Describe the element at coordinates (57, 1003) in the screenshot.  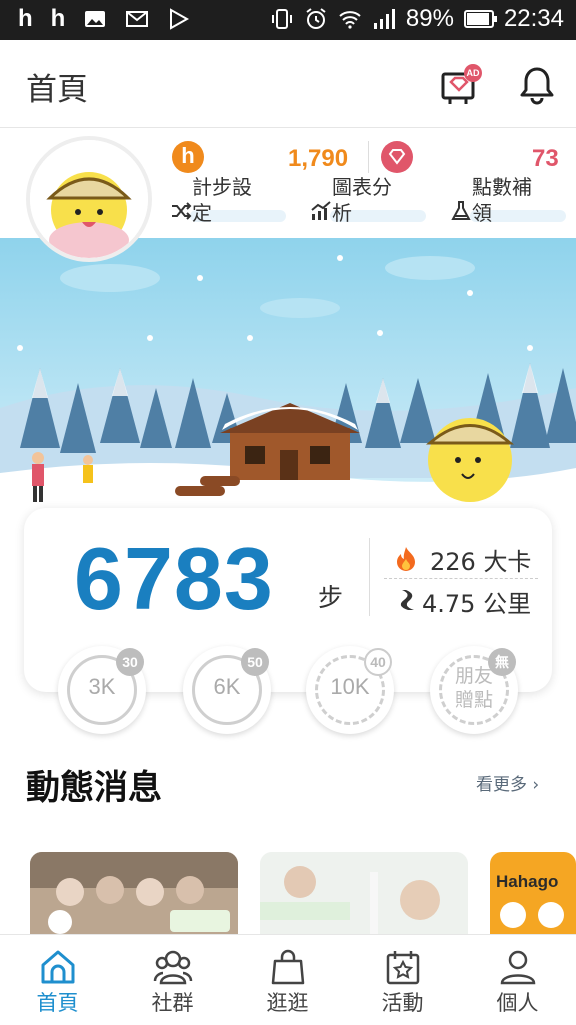
I see `nav-label: 首頁` at that location.